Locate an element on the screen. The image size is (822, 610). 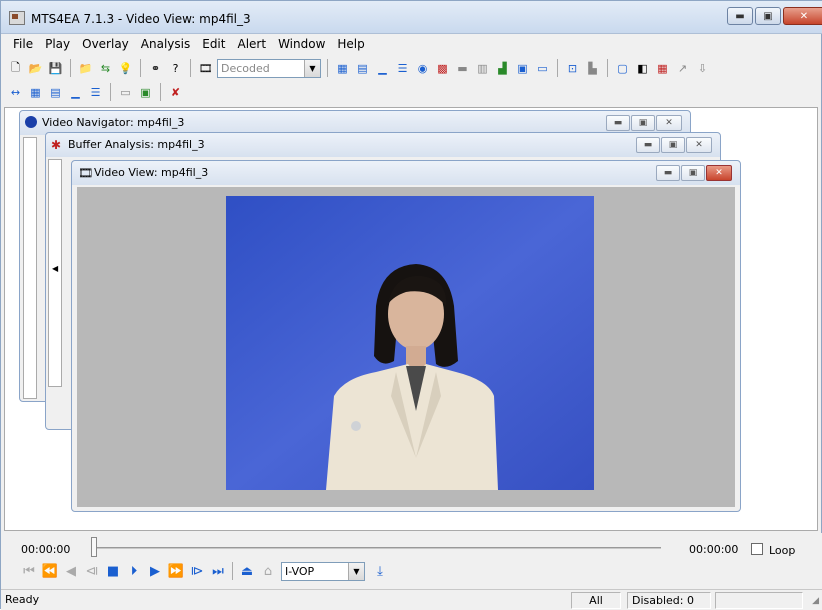
list-view-icon: ☰ is located at coordinates (95, 92).